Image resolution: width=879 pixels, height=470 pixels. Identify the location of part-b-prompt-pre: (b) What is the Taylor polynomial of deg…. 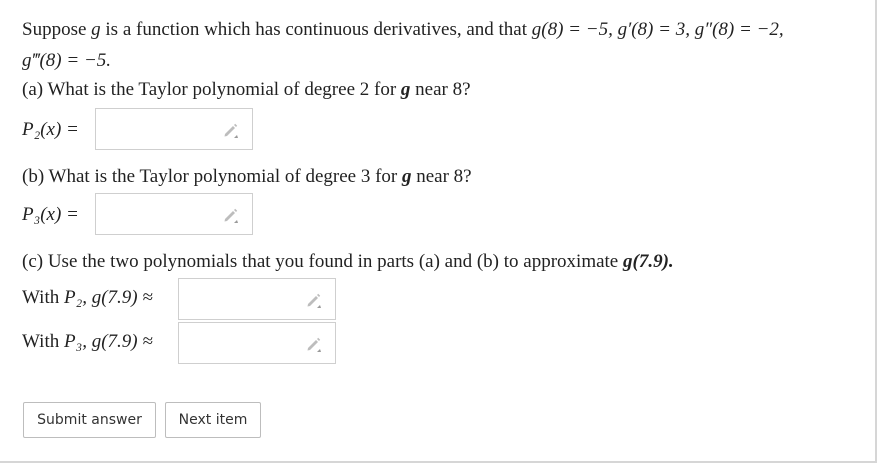
(212, 176).